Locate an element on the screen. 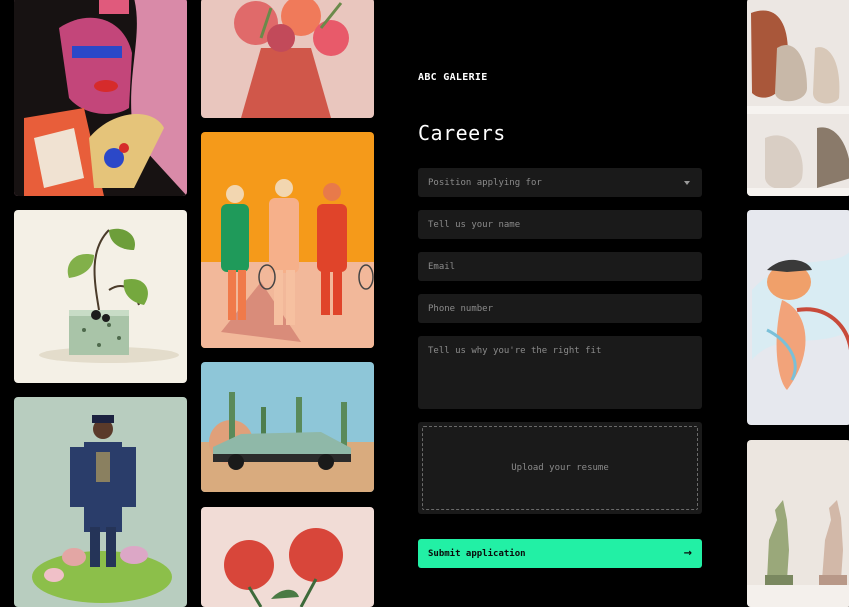 The height and width of the screenshot is (607, 849). submit-button: Submit application → is located at coordinates (560, 553).